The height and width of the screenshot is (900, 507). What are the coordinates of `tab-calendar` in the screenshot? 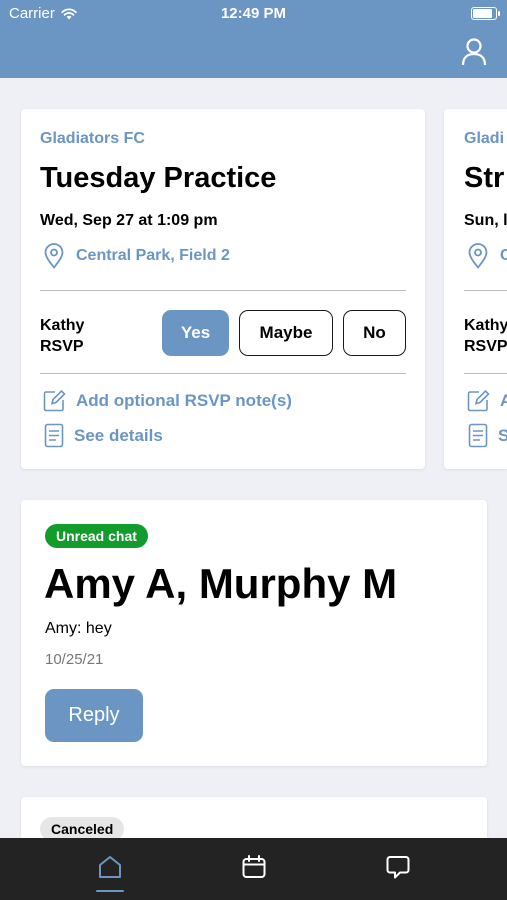 It's located at (254, 867).